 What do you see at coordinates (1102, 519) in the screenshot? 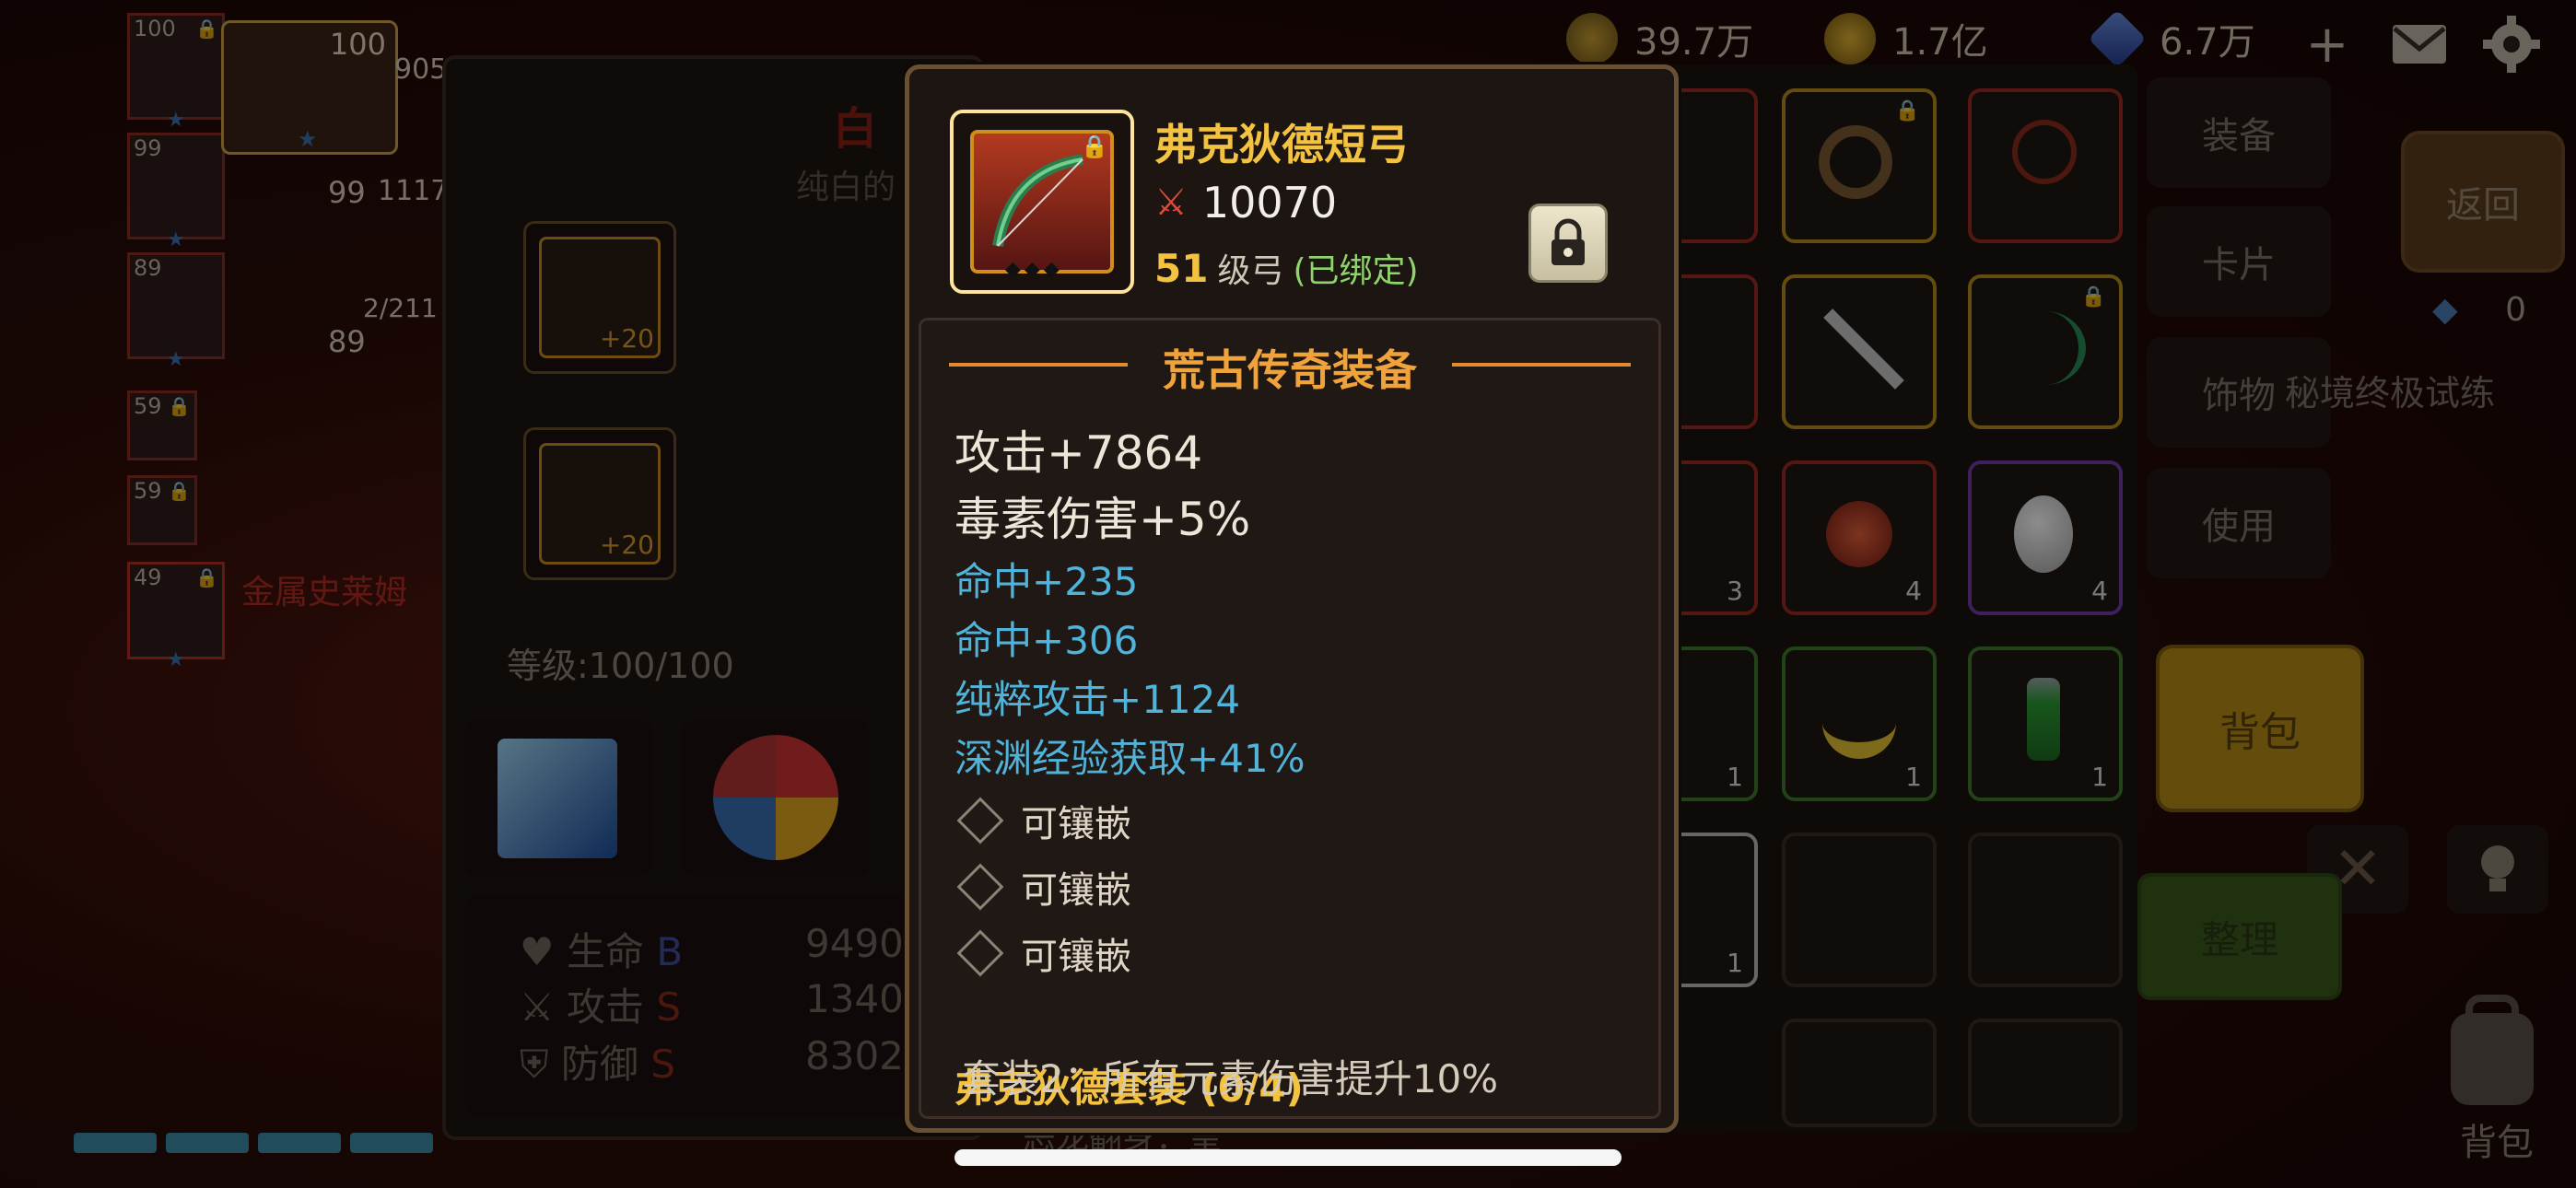
I see `main-stat: 毒素伤害+5%` at bounding box center [1102, 519].